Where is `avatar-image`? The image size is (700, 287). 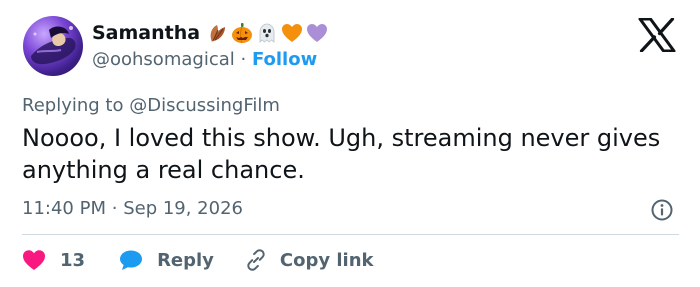 avatar-image is located at coordinates (53, 45).